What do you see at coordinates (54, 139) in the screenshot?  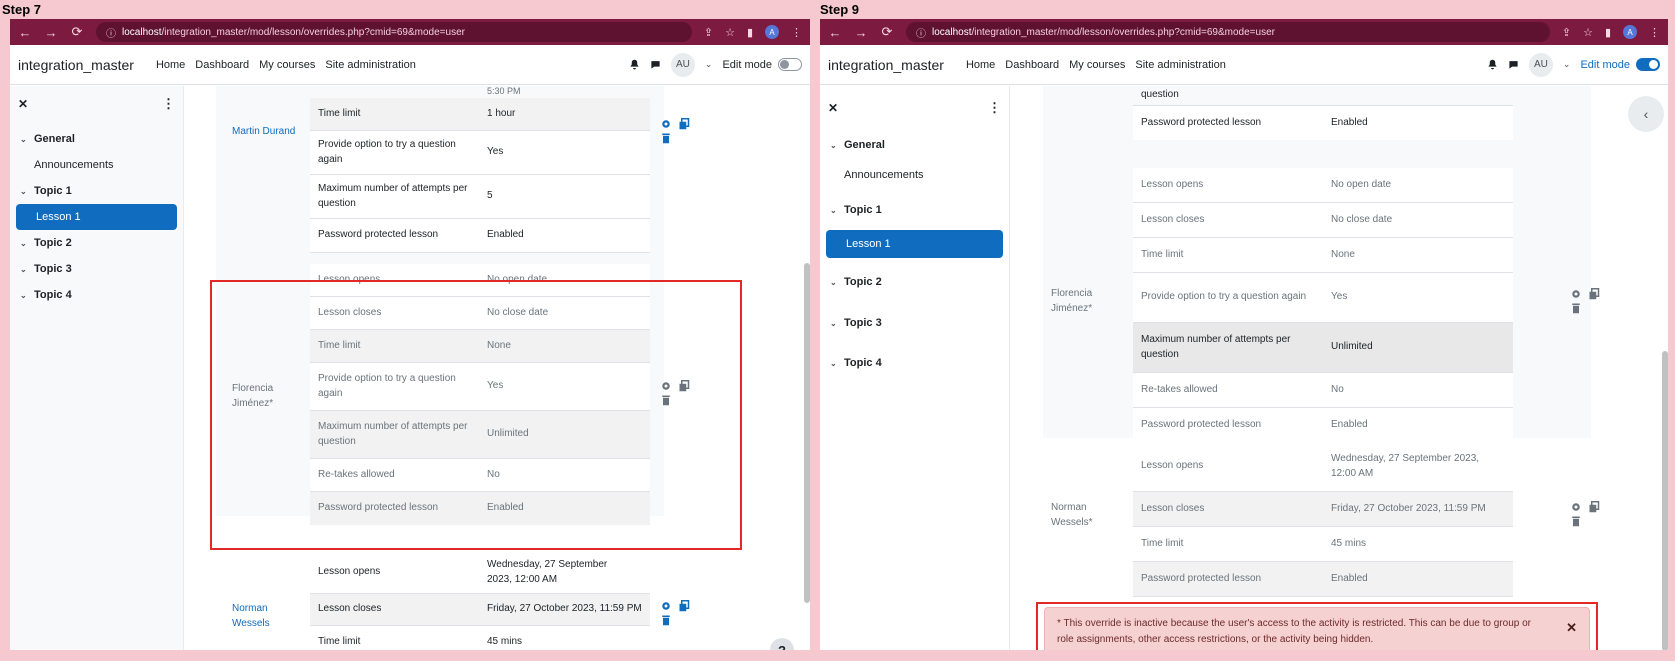 I see `section-label: General` at bounding box center [54, 139].